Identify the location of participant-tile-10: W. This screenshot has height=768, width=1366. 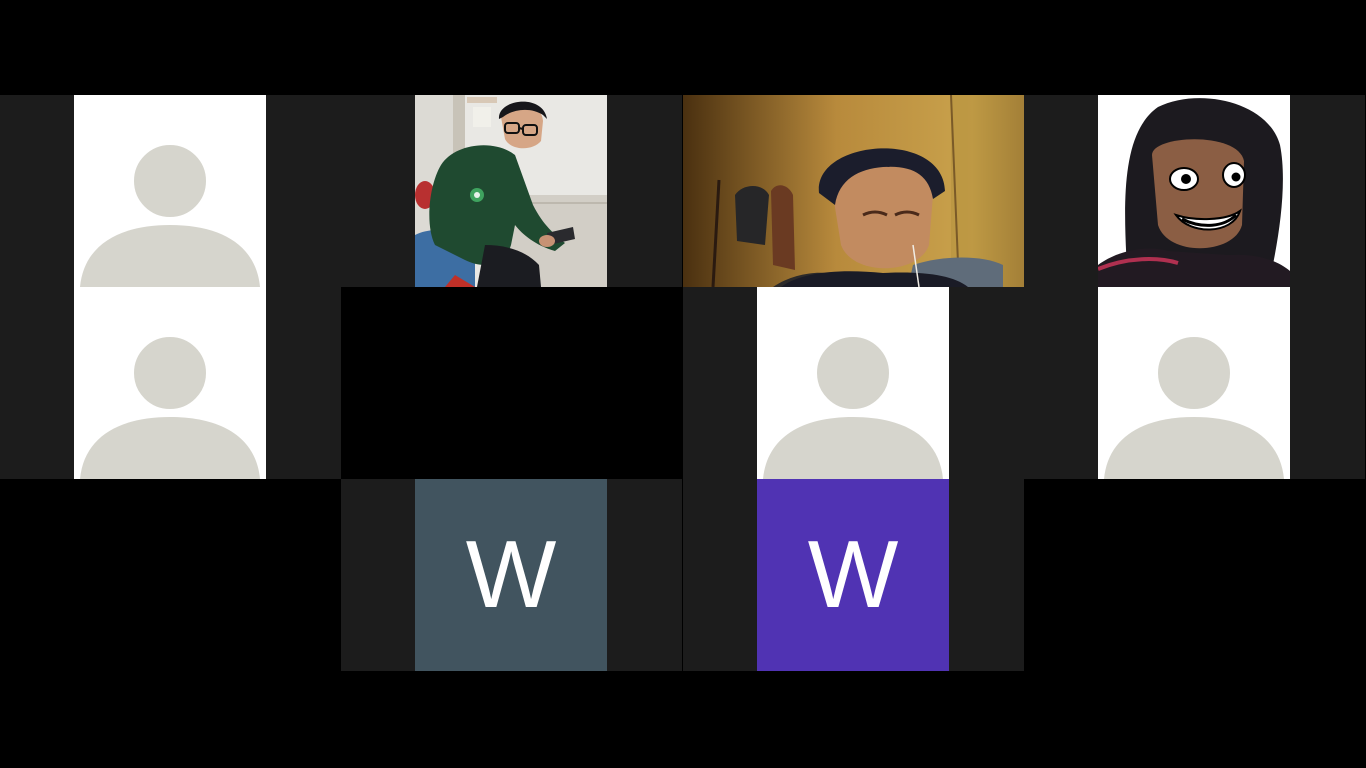
(853, 575).